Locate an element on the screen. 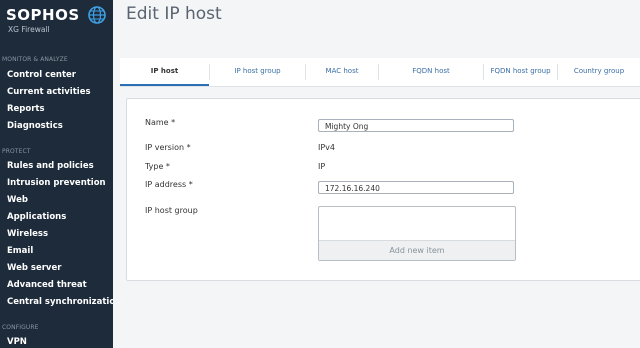 The height and width of the screenshot is (348, 640). ip-host-group-list: Add new item is located at coordinates (417, 233).